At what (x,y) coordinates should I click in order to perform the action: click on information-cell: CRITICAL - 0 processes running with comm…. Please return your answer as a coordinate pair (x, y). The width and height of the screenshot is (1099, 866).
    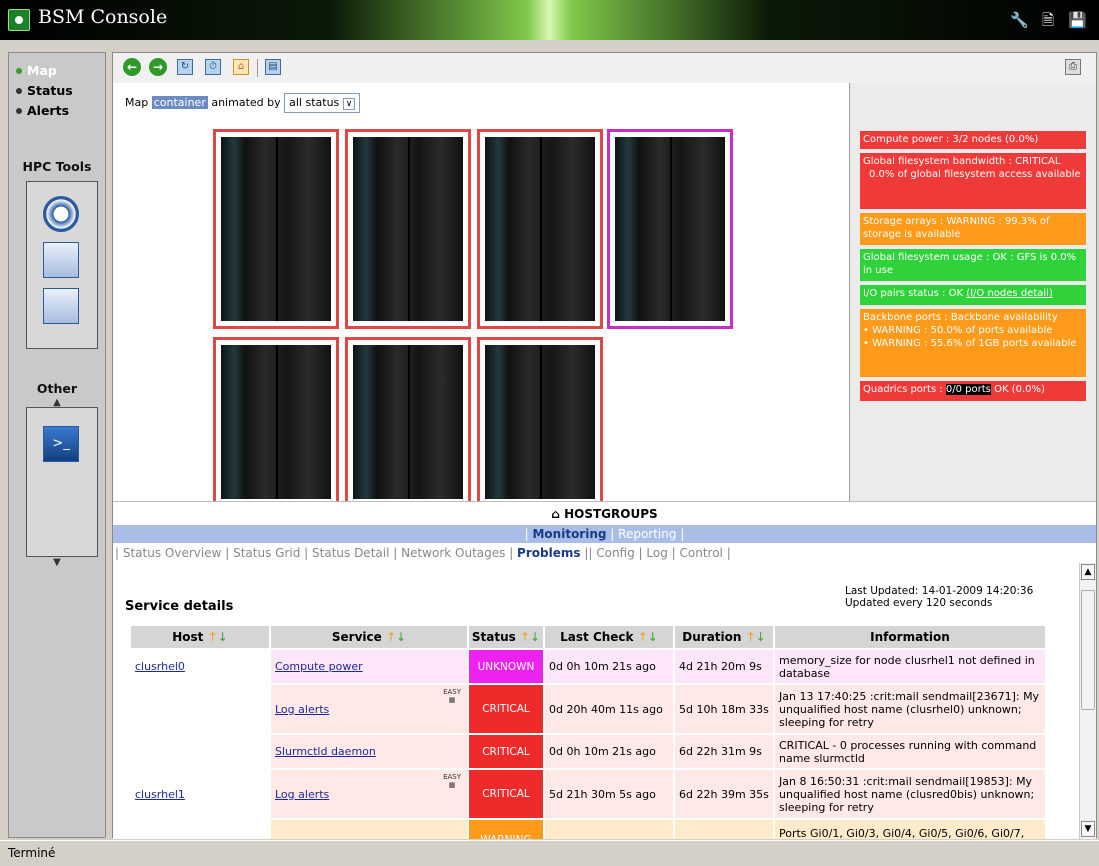
    Looking at the image, I should click on (910, 751).